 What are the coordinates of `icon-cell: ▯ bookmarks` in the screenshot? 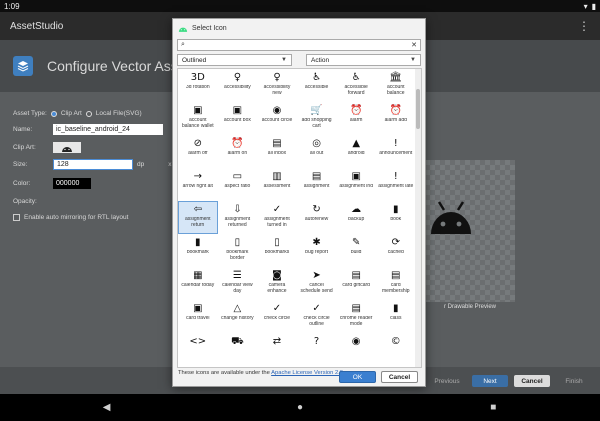 It's located at (277, 250).